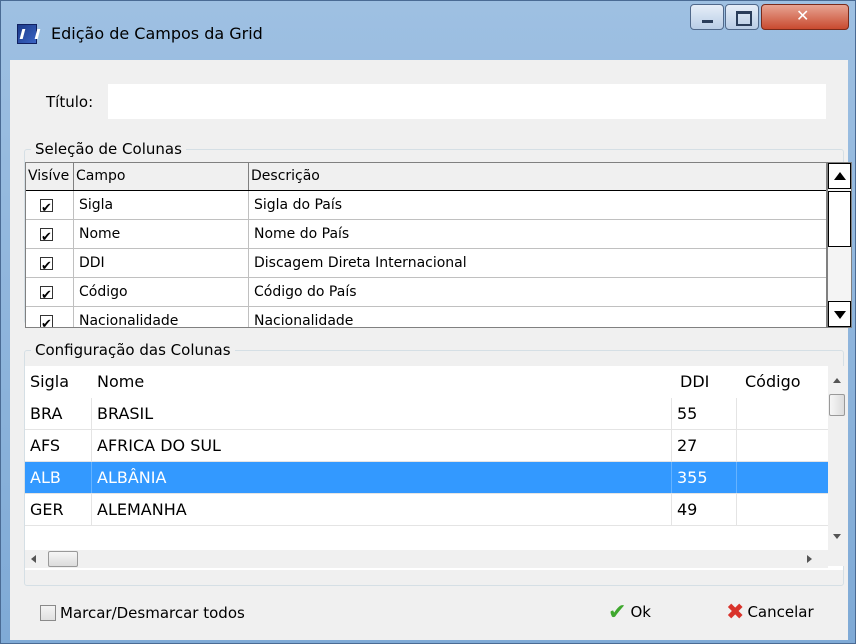  I want to click on header-campo: Campo, so click(161, 176).